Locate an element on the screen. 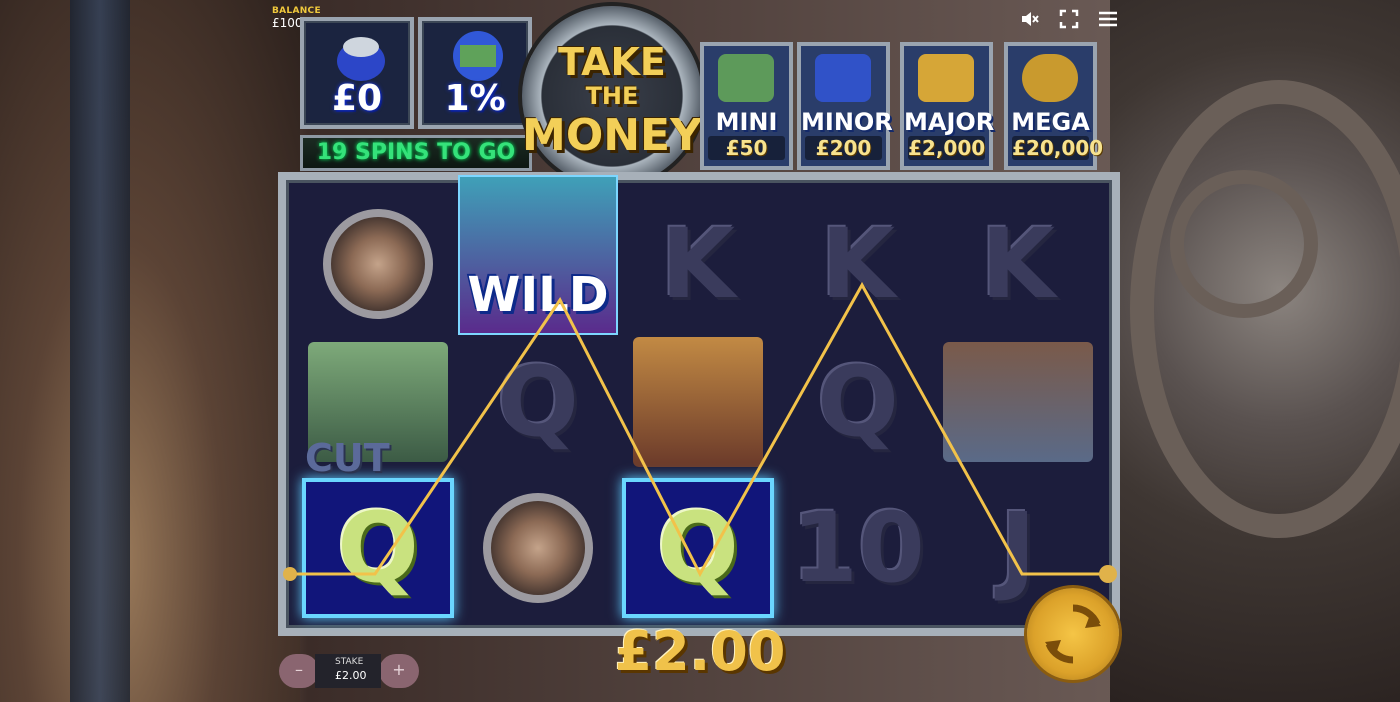 The height and width of the screenshot is (702, 1400). jackpot-amount: £200 is located at coordinates (843, 148).